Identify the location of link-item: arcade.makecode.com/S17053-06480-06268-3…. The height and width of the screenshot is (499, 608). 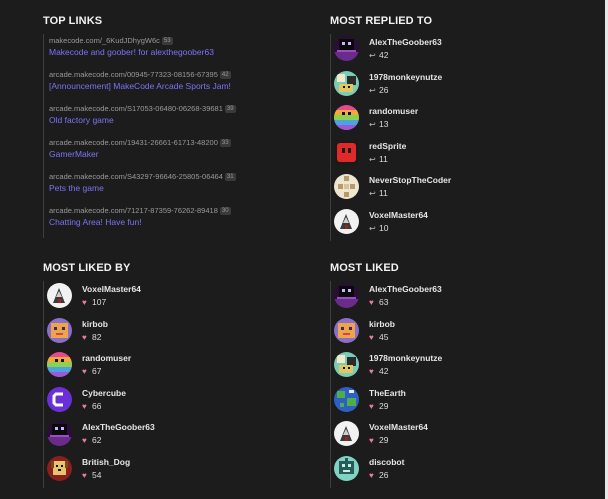
(173, 119).